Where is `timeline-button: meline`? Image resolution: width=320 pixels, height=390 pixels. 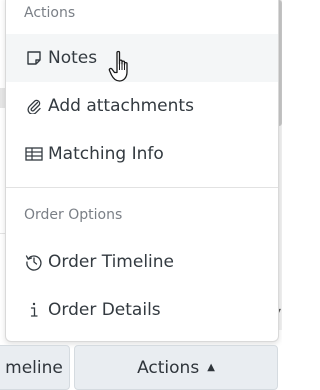
timeline-button: meline is located at coordinates (35, 367).